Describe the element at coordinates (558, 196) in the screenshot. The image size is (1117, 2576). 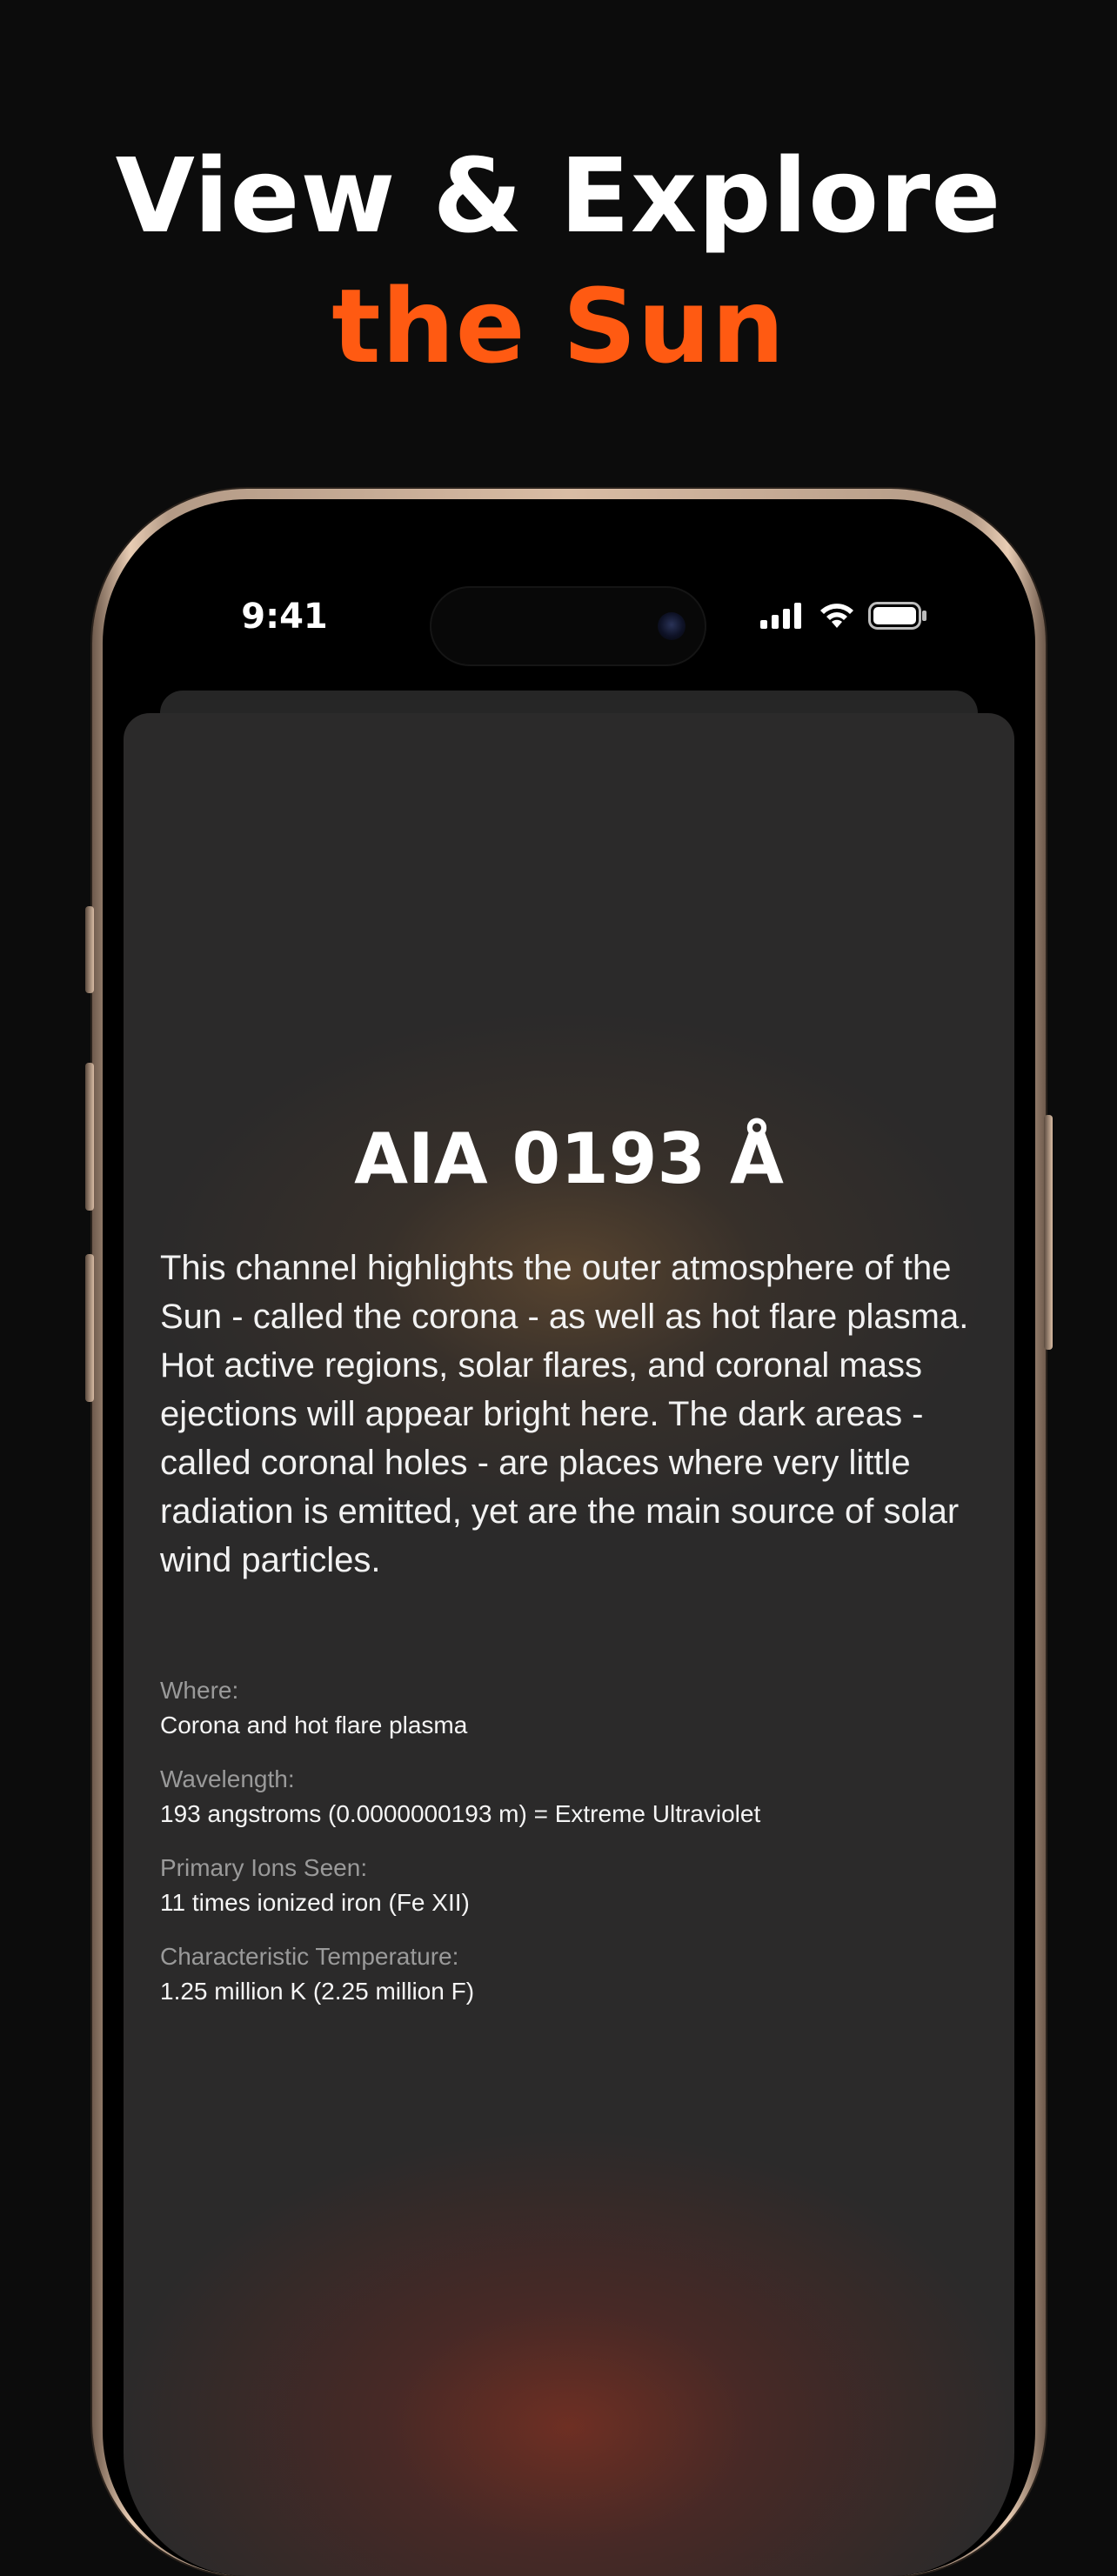
I see `headline-line-1: View & Explore` at that location.